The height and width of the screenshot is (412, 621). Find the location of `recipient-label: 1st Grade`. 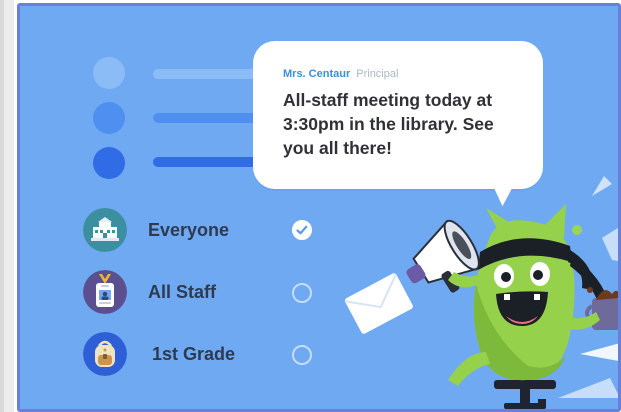

recipient-label: 1st Grade is located at coordinates (194, 354).